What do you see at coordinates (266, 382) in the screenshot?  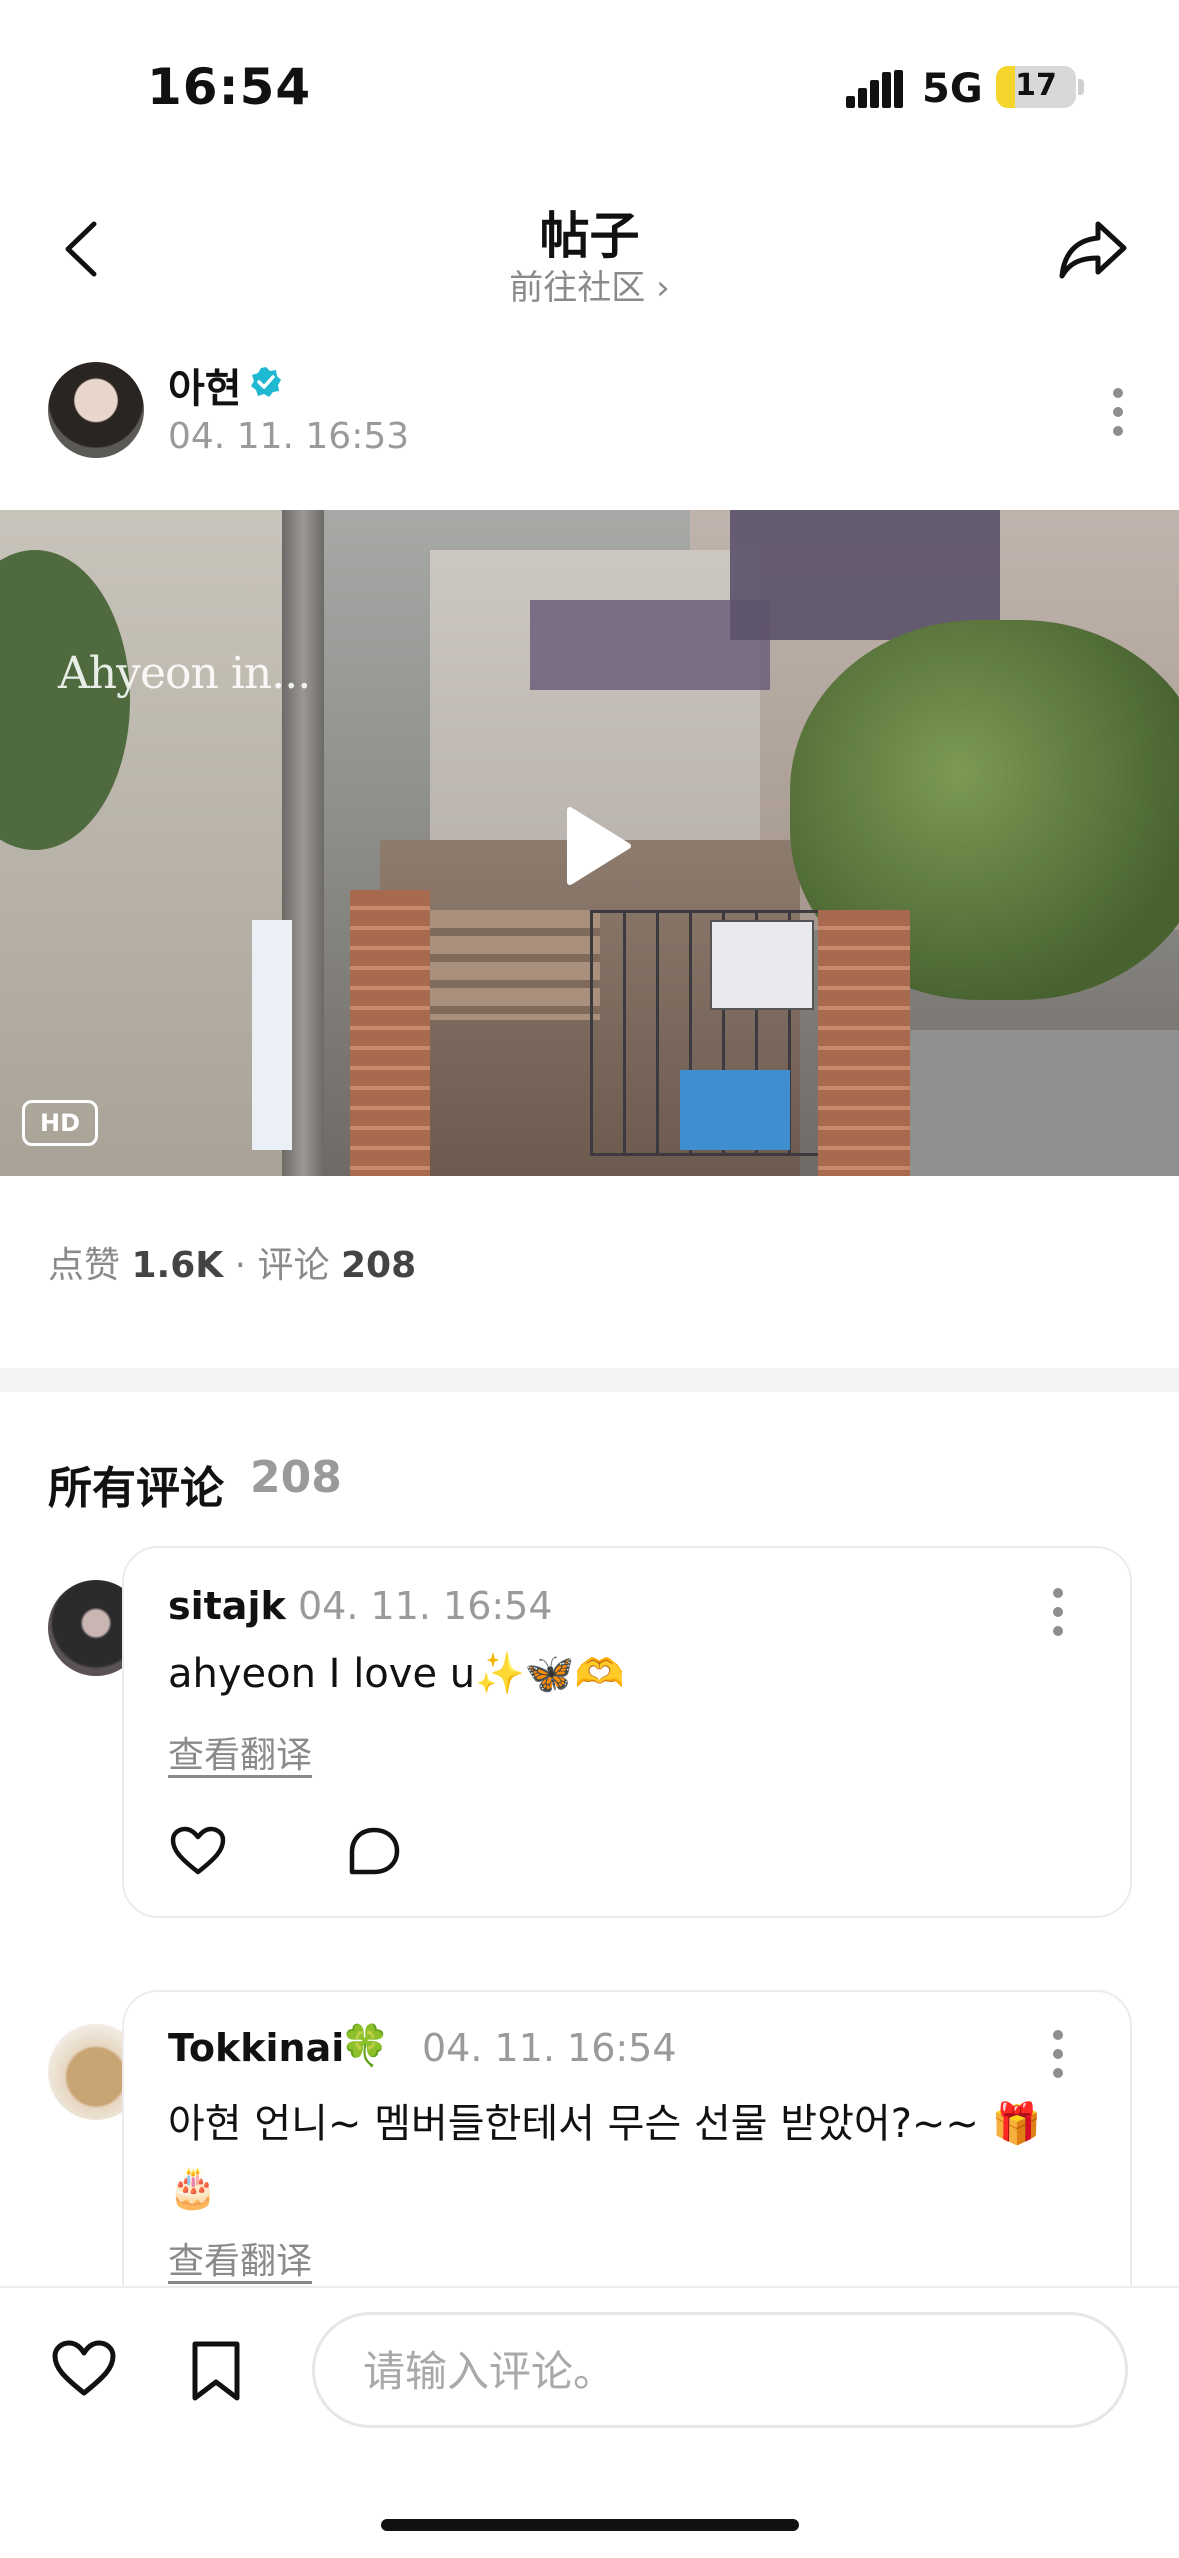 I see `verified-badge-icon` at bounding box center [266, 382].